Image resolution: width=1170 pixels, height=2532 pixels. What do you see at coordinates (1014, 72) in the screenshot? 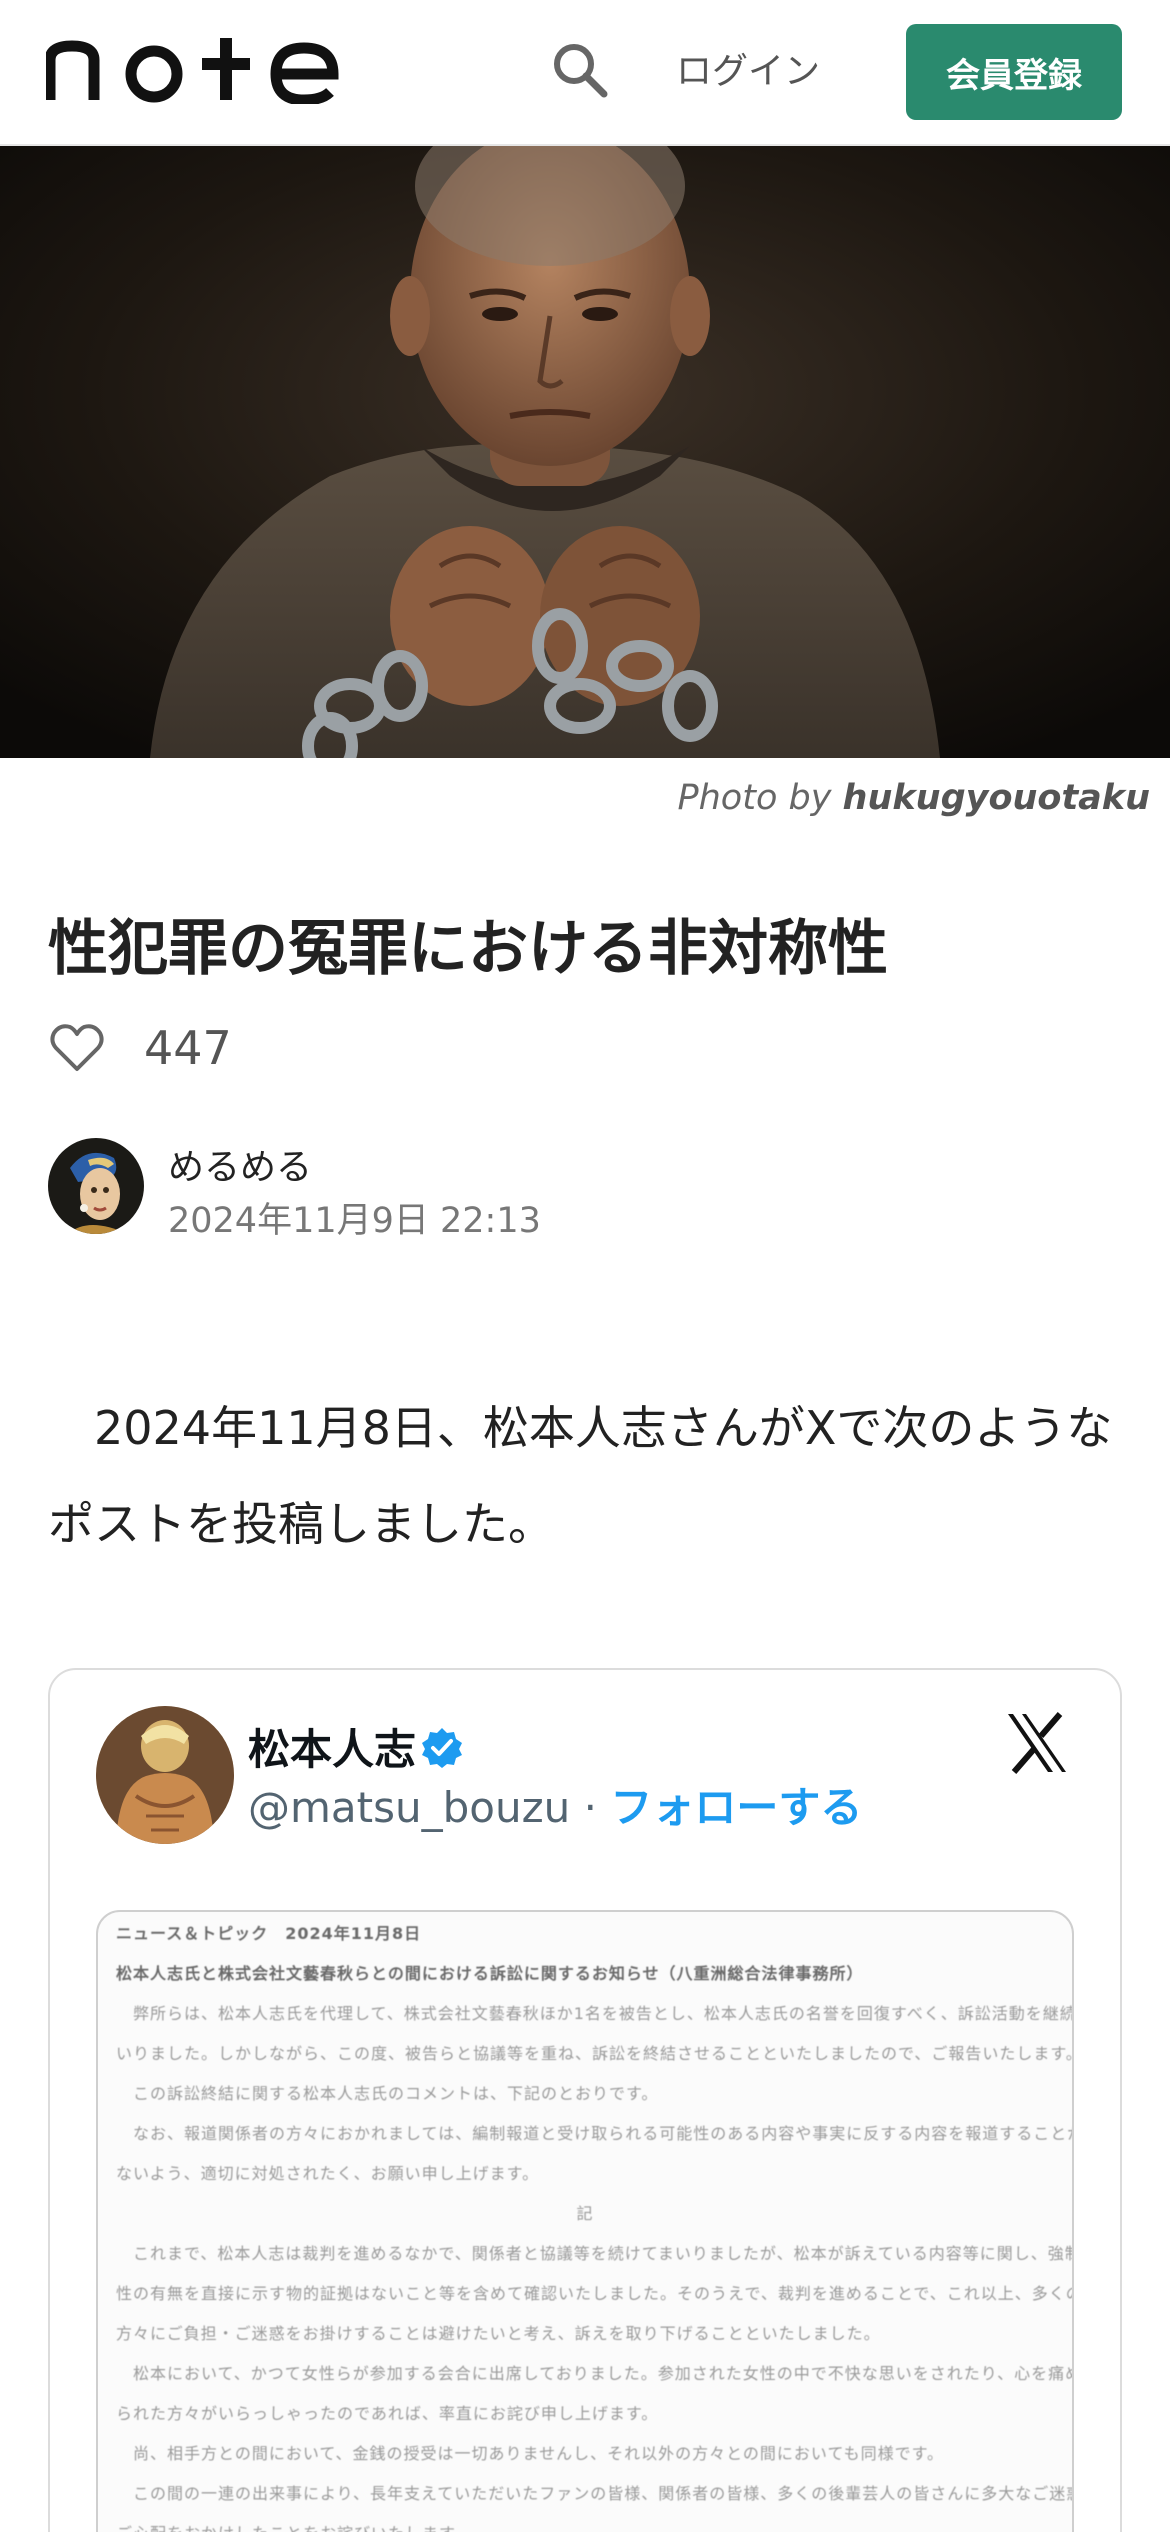
I see `signup-button: 会員登録` at bounding box center [1014, 72].